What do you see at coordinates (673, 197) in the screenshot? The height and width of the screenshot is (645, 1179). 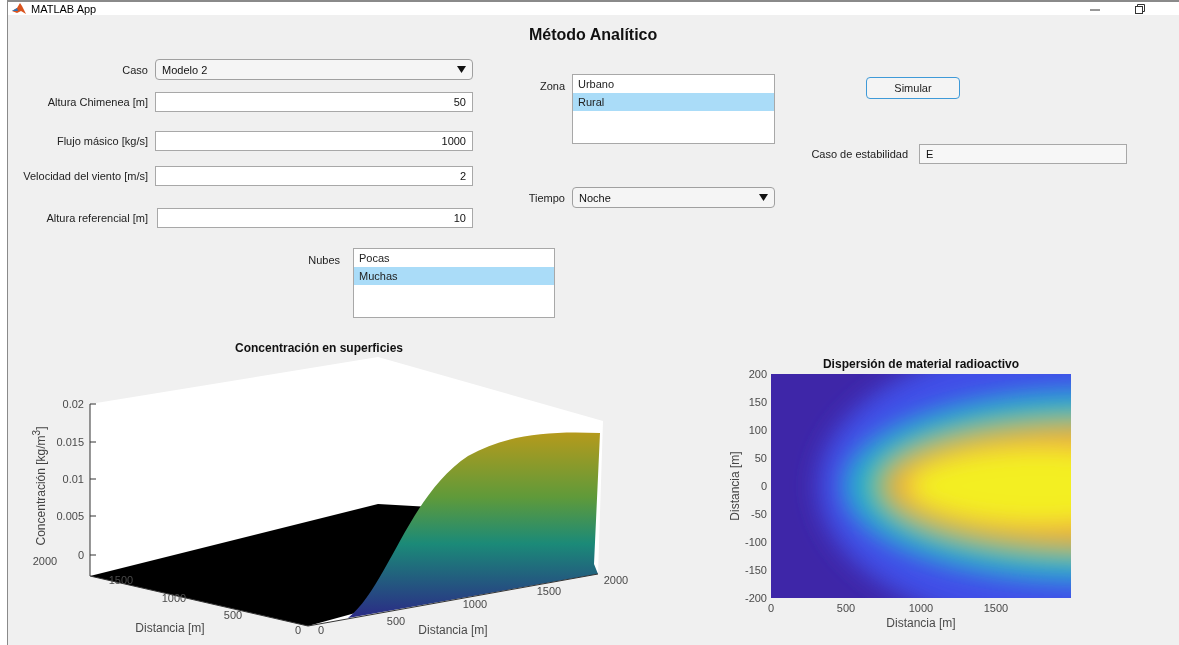 I see `dropdown: Noche` at bounding box center [673, 197].